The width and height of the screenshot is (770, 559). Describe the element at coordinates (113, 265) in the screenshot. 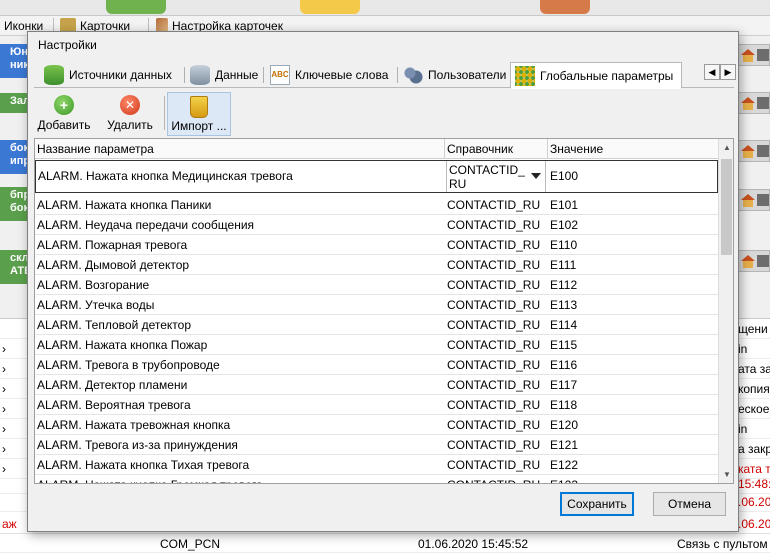

I see `cell-param-name: ALARM. Дымовой детектор` at that location.